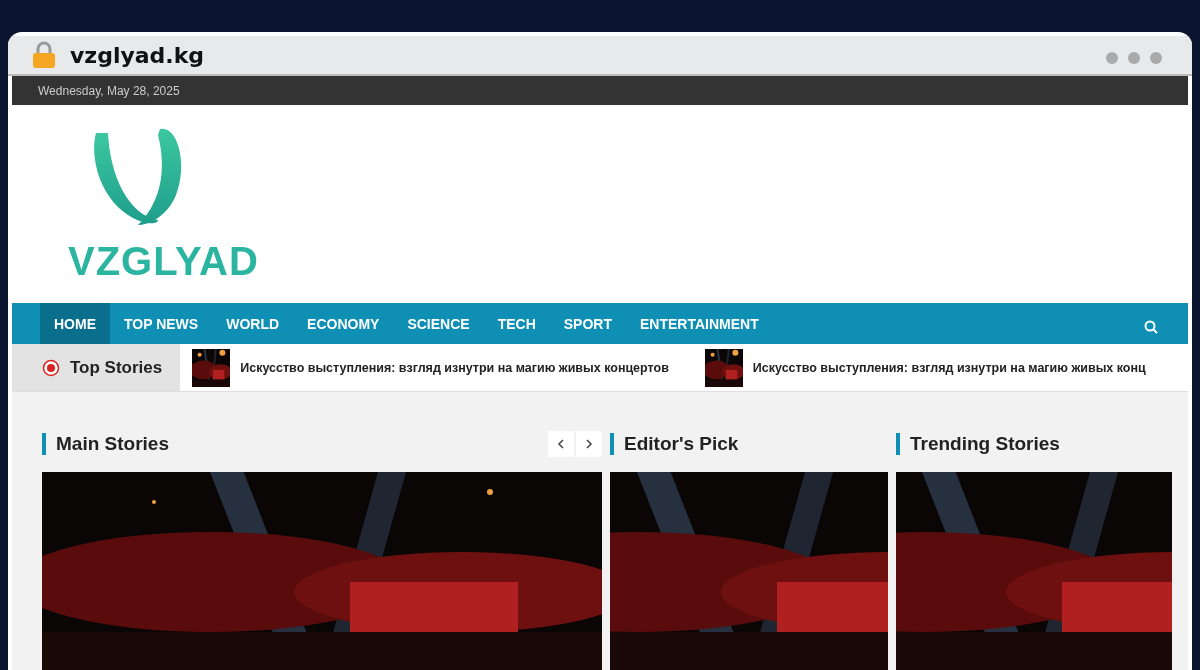  What do you see at coordinates (75, 323) in the screenshot?
I see `nav-item: HOME` at bounding box center [75, 323].